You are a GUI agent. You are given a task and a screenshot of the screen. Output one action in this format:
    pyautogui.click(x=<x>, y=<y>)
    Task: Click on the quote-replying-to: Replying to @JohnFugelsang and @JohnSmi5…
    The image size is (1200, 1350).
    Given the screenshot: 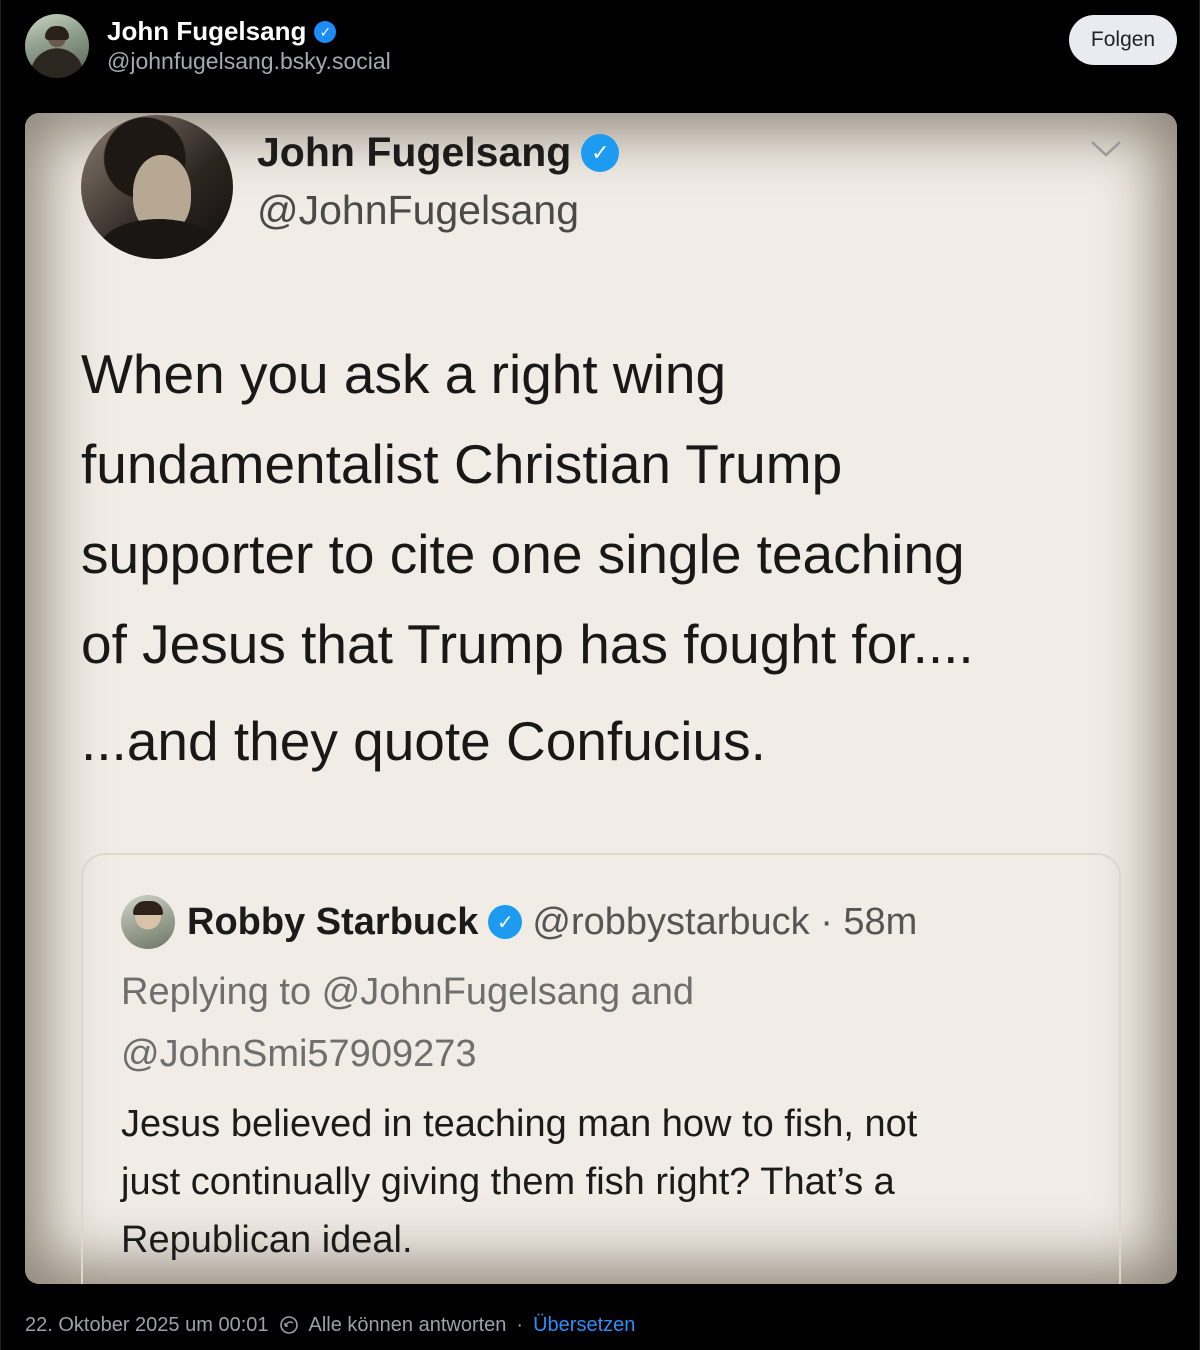 What is the action you would take?
    pyautogui.click(x=601, y=1023)
    